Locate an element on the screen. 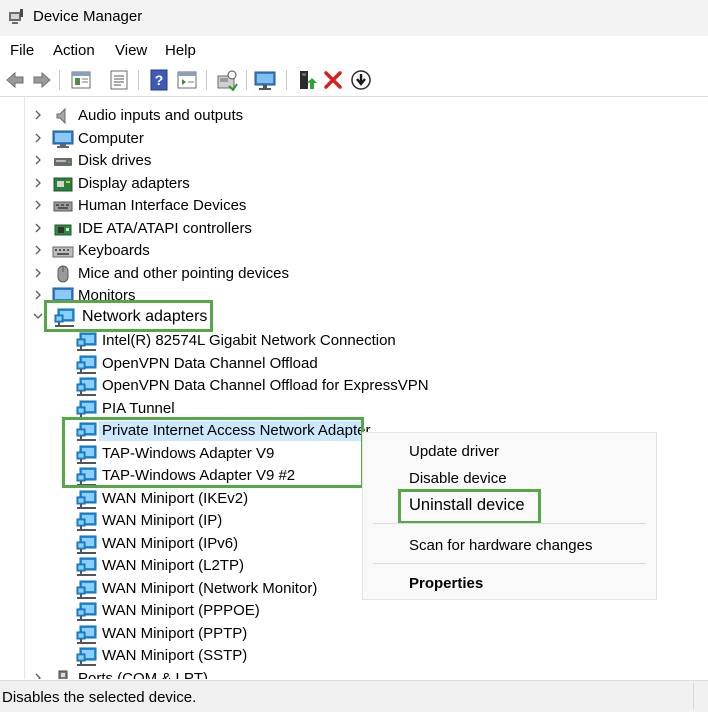  tree-category: Computer is located at coordinates (354, 139).